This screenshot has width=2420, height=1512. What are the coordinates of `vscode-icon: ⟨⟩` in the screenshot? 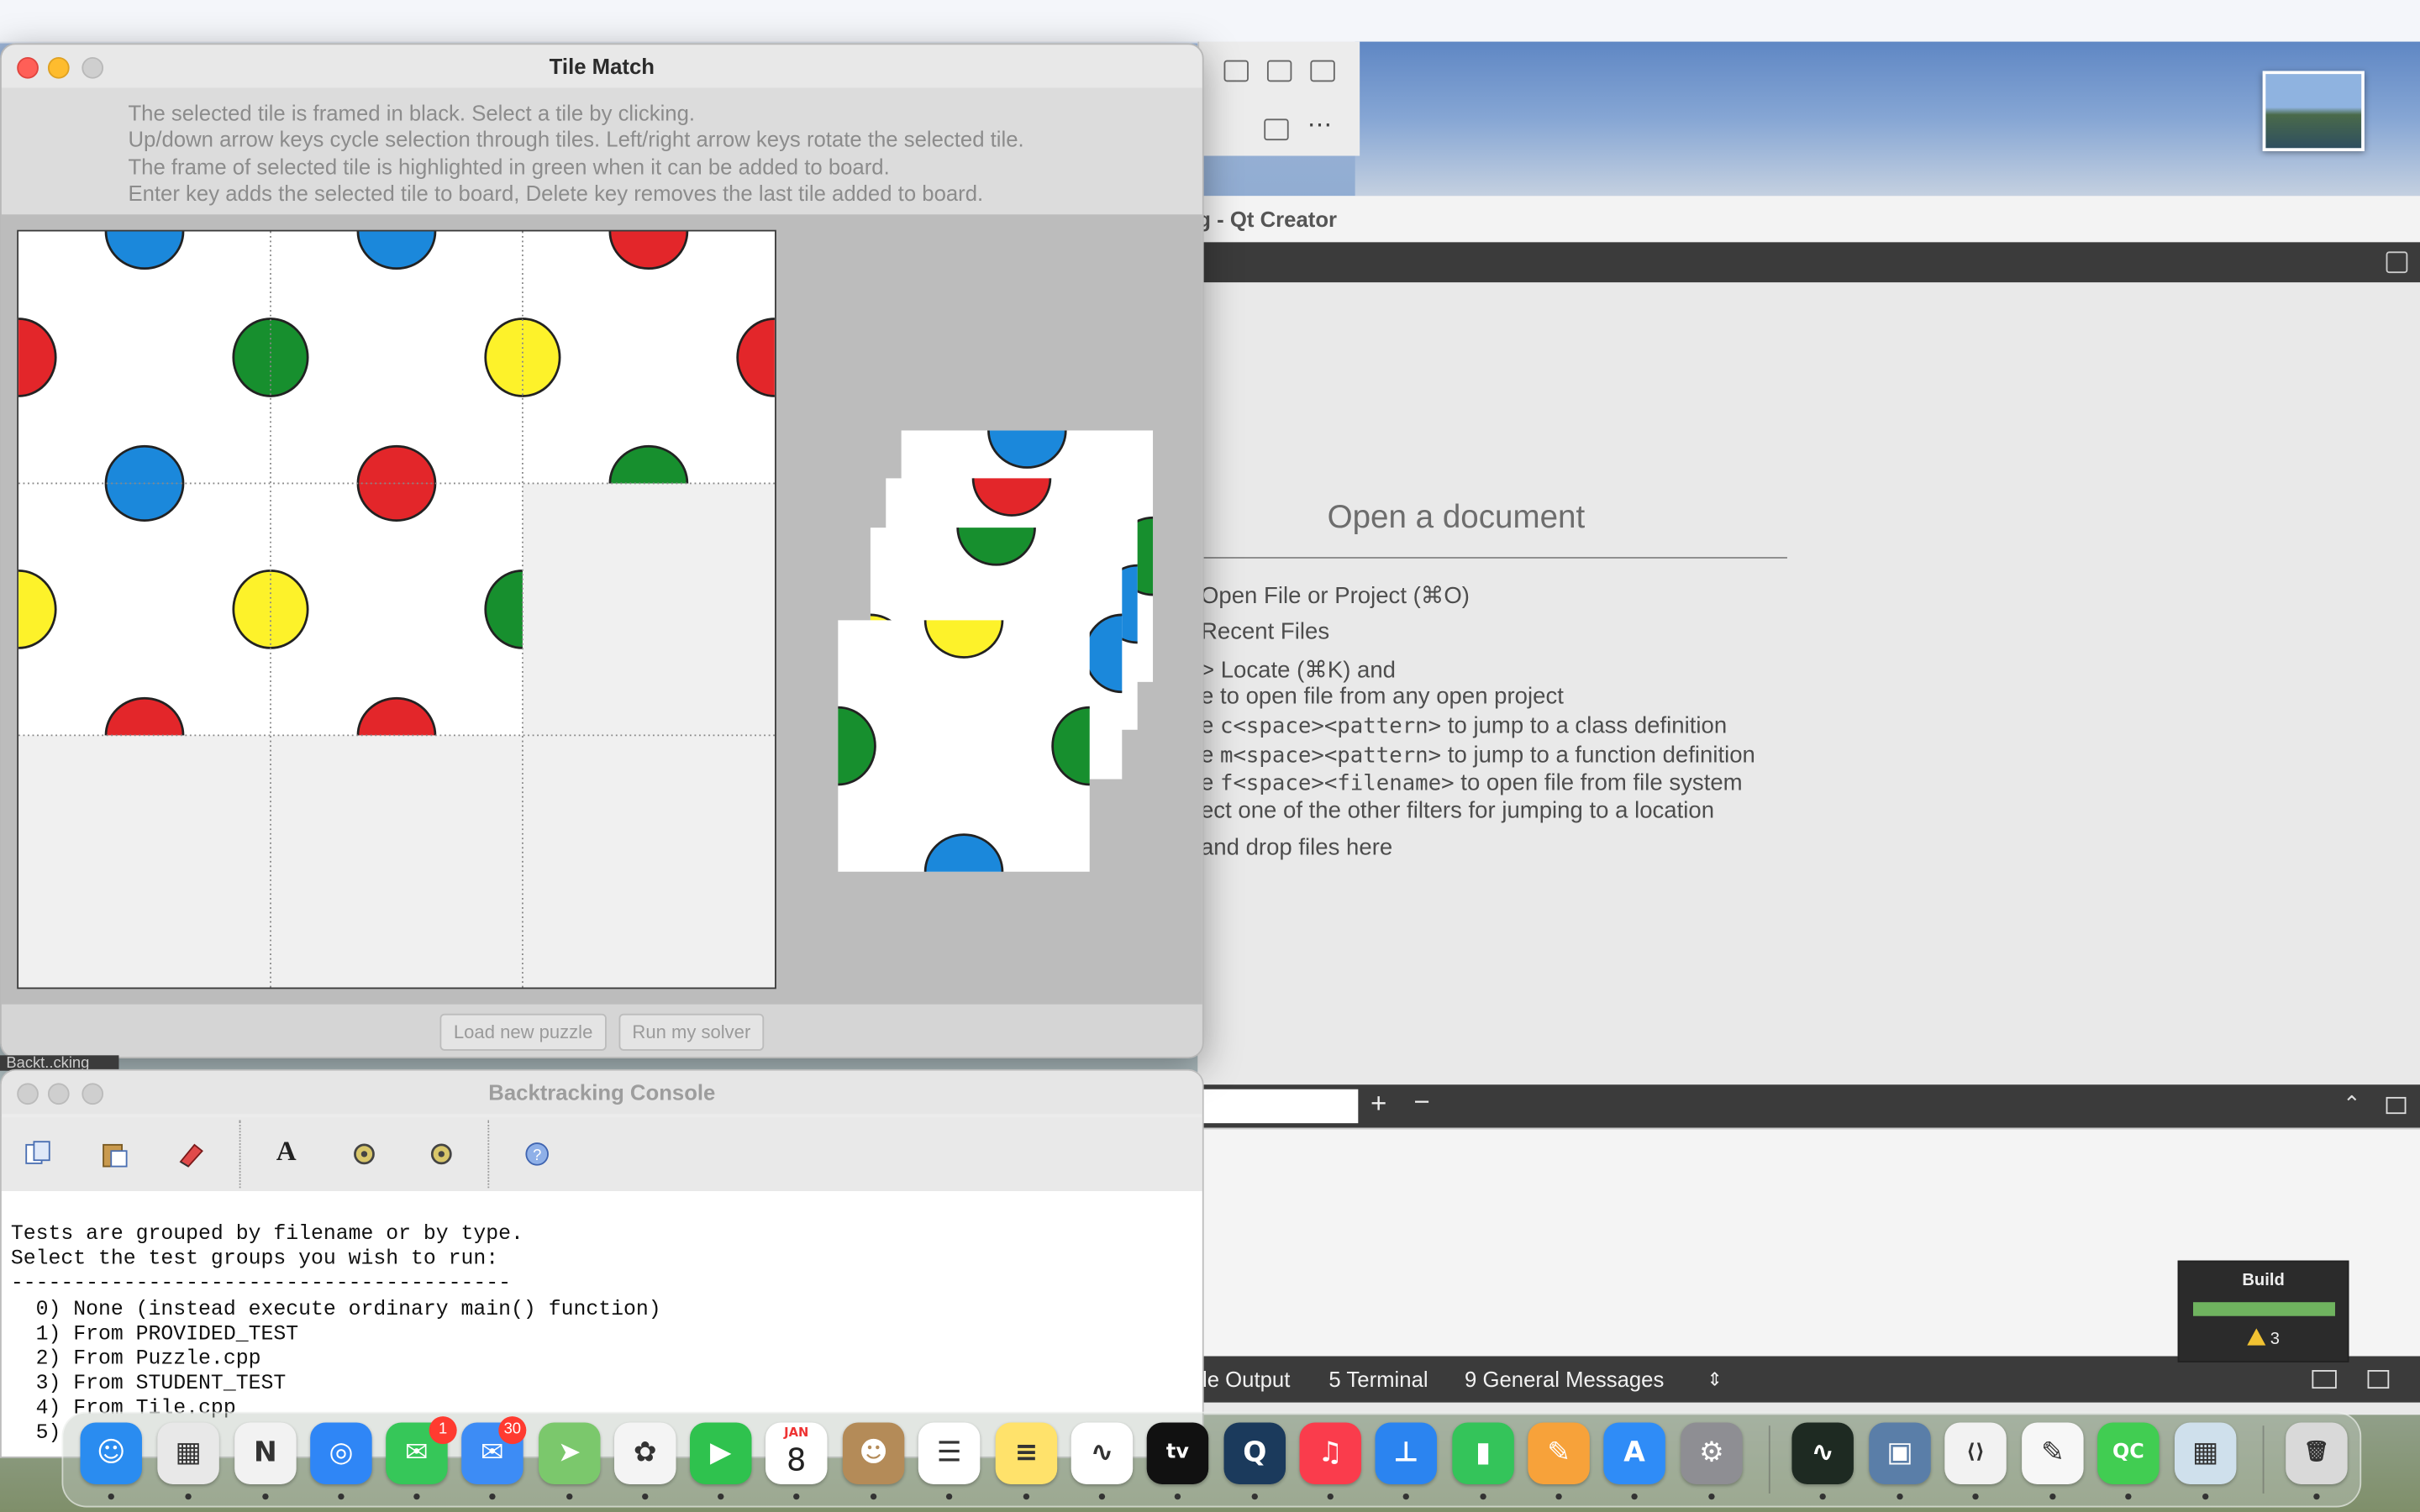 It's located at (1976, 1453).